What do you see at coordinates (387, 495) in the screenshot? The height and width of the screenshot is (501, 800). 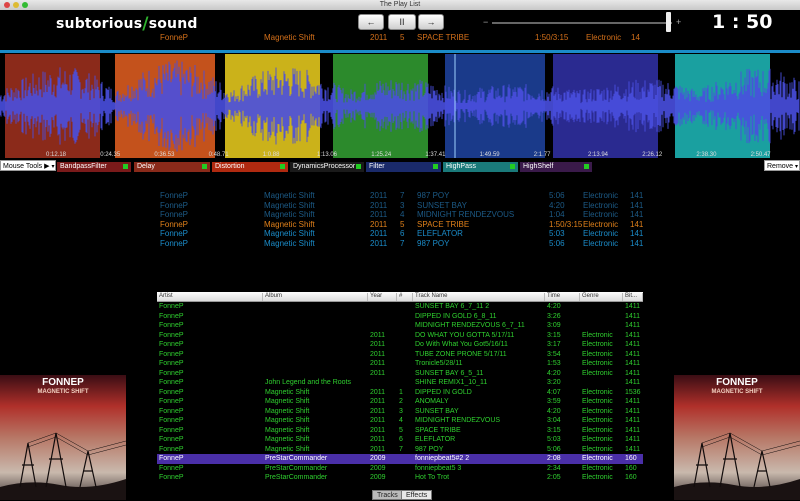 I see `tab-tracks: Tracks` at bounding box center [387, 495].